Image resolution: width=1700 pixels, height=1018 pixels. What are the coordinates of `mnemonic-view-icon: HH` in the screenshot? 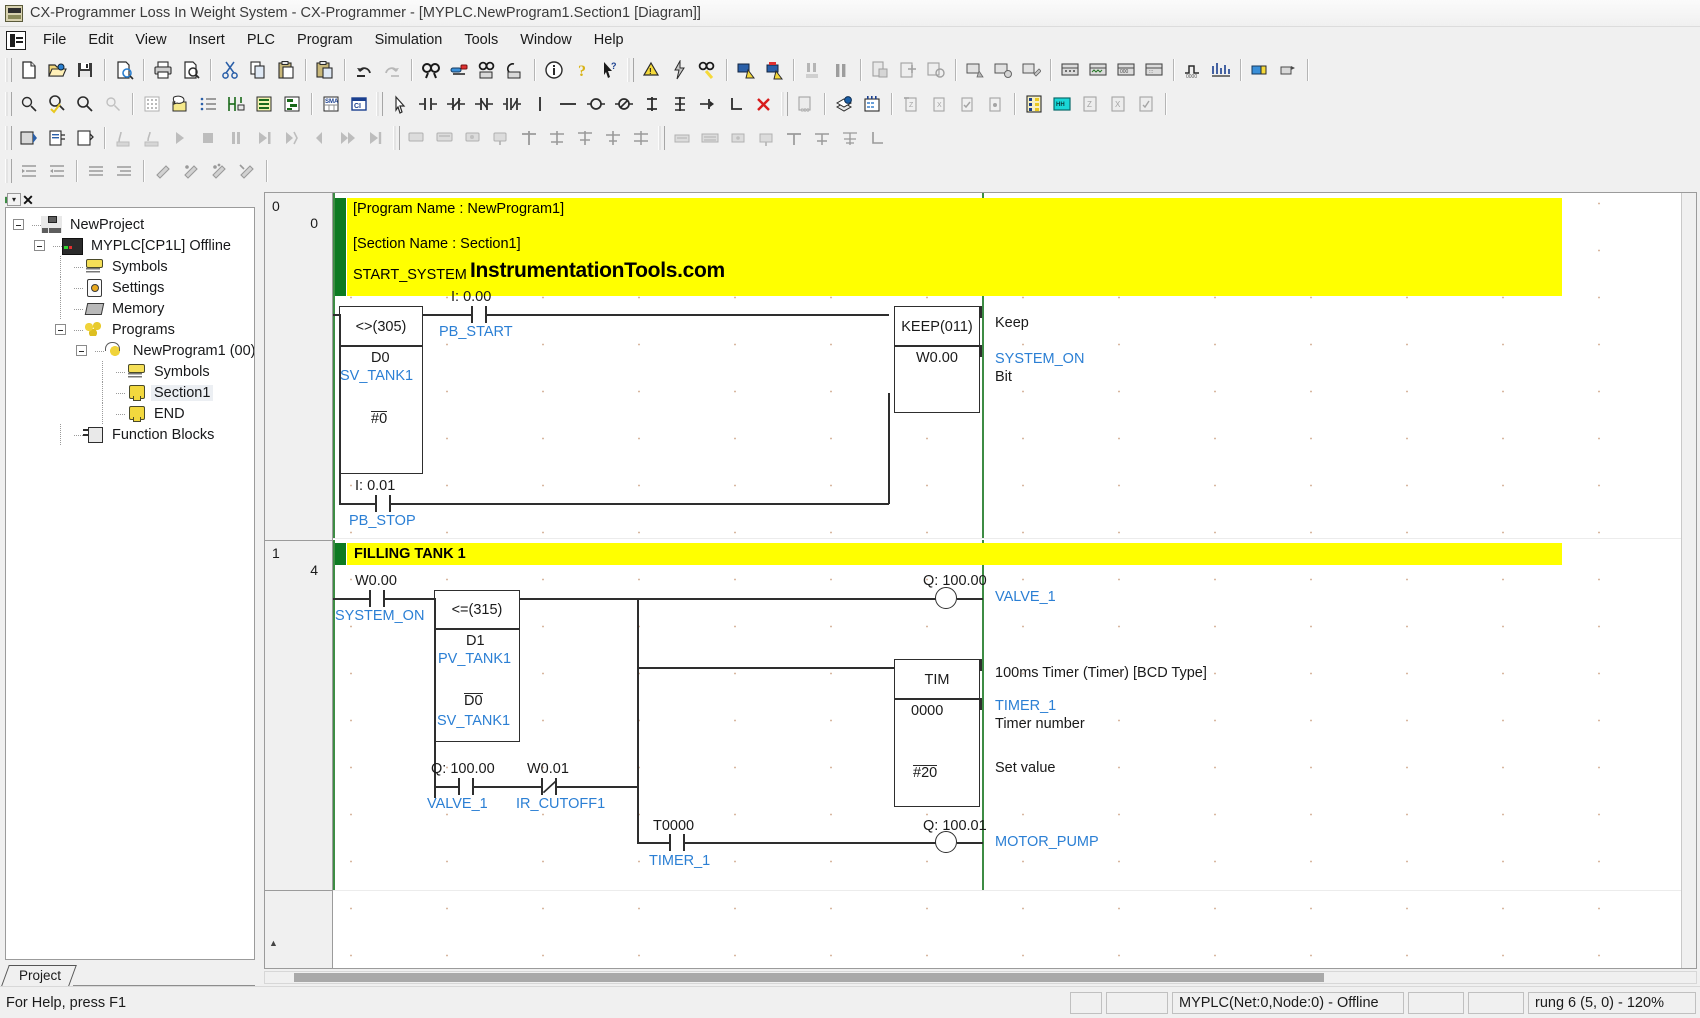 It's located at (1062, 104).